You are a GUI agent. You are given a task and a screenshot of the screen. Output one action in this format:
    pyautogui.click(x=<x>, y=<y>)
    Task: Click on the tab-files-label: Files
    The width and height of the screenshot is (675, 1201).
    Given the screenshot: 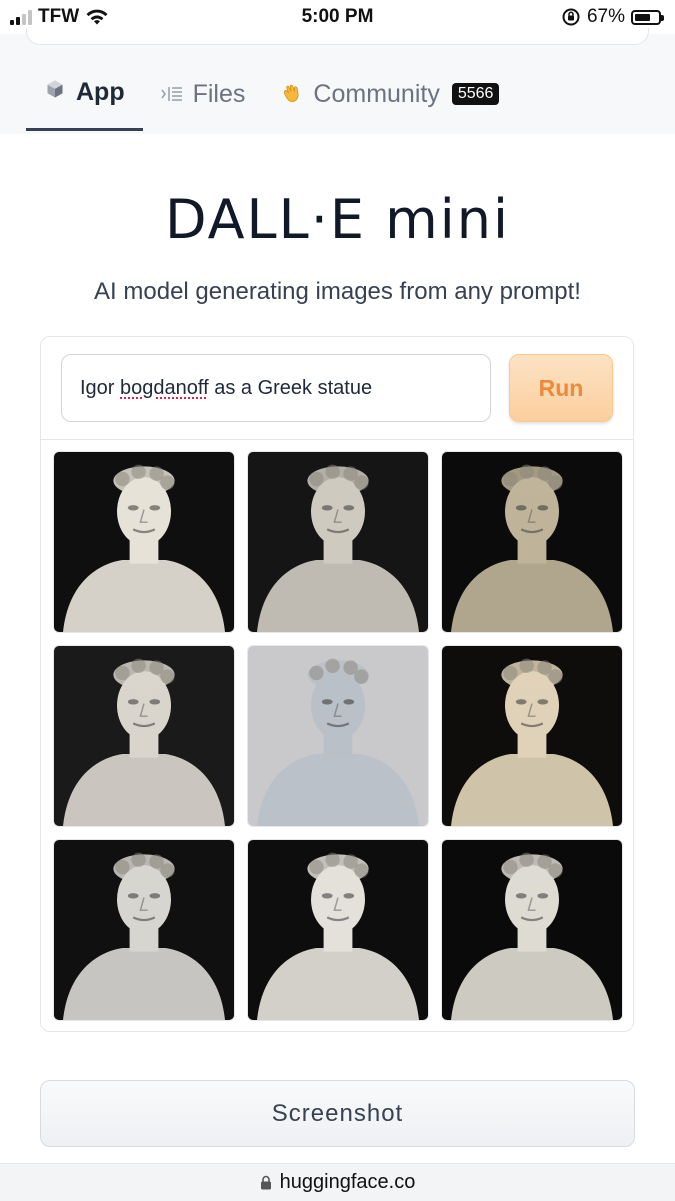 What is the action you would take?
    pyautogui.click(x=219, y=93)
    